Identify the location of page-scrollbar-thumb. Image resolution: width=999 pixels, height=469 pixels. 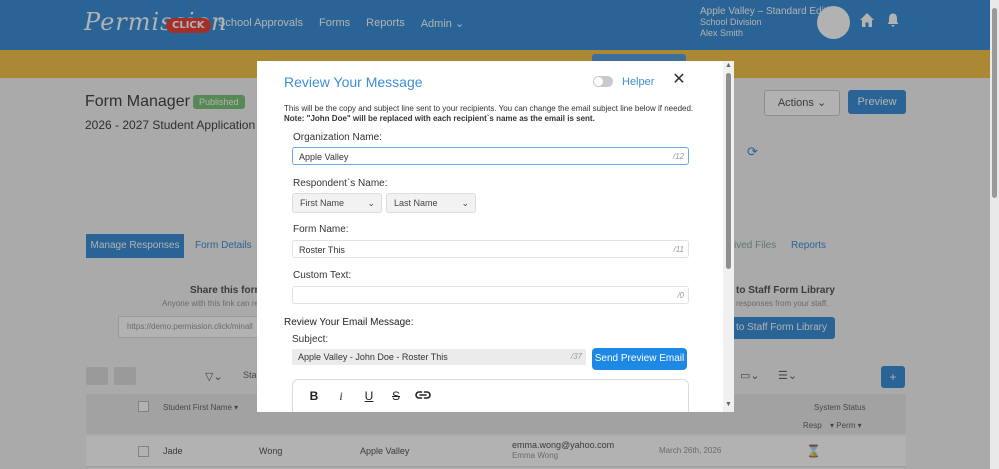
(994, 103).